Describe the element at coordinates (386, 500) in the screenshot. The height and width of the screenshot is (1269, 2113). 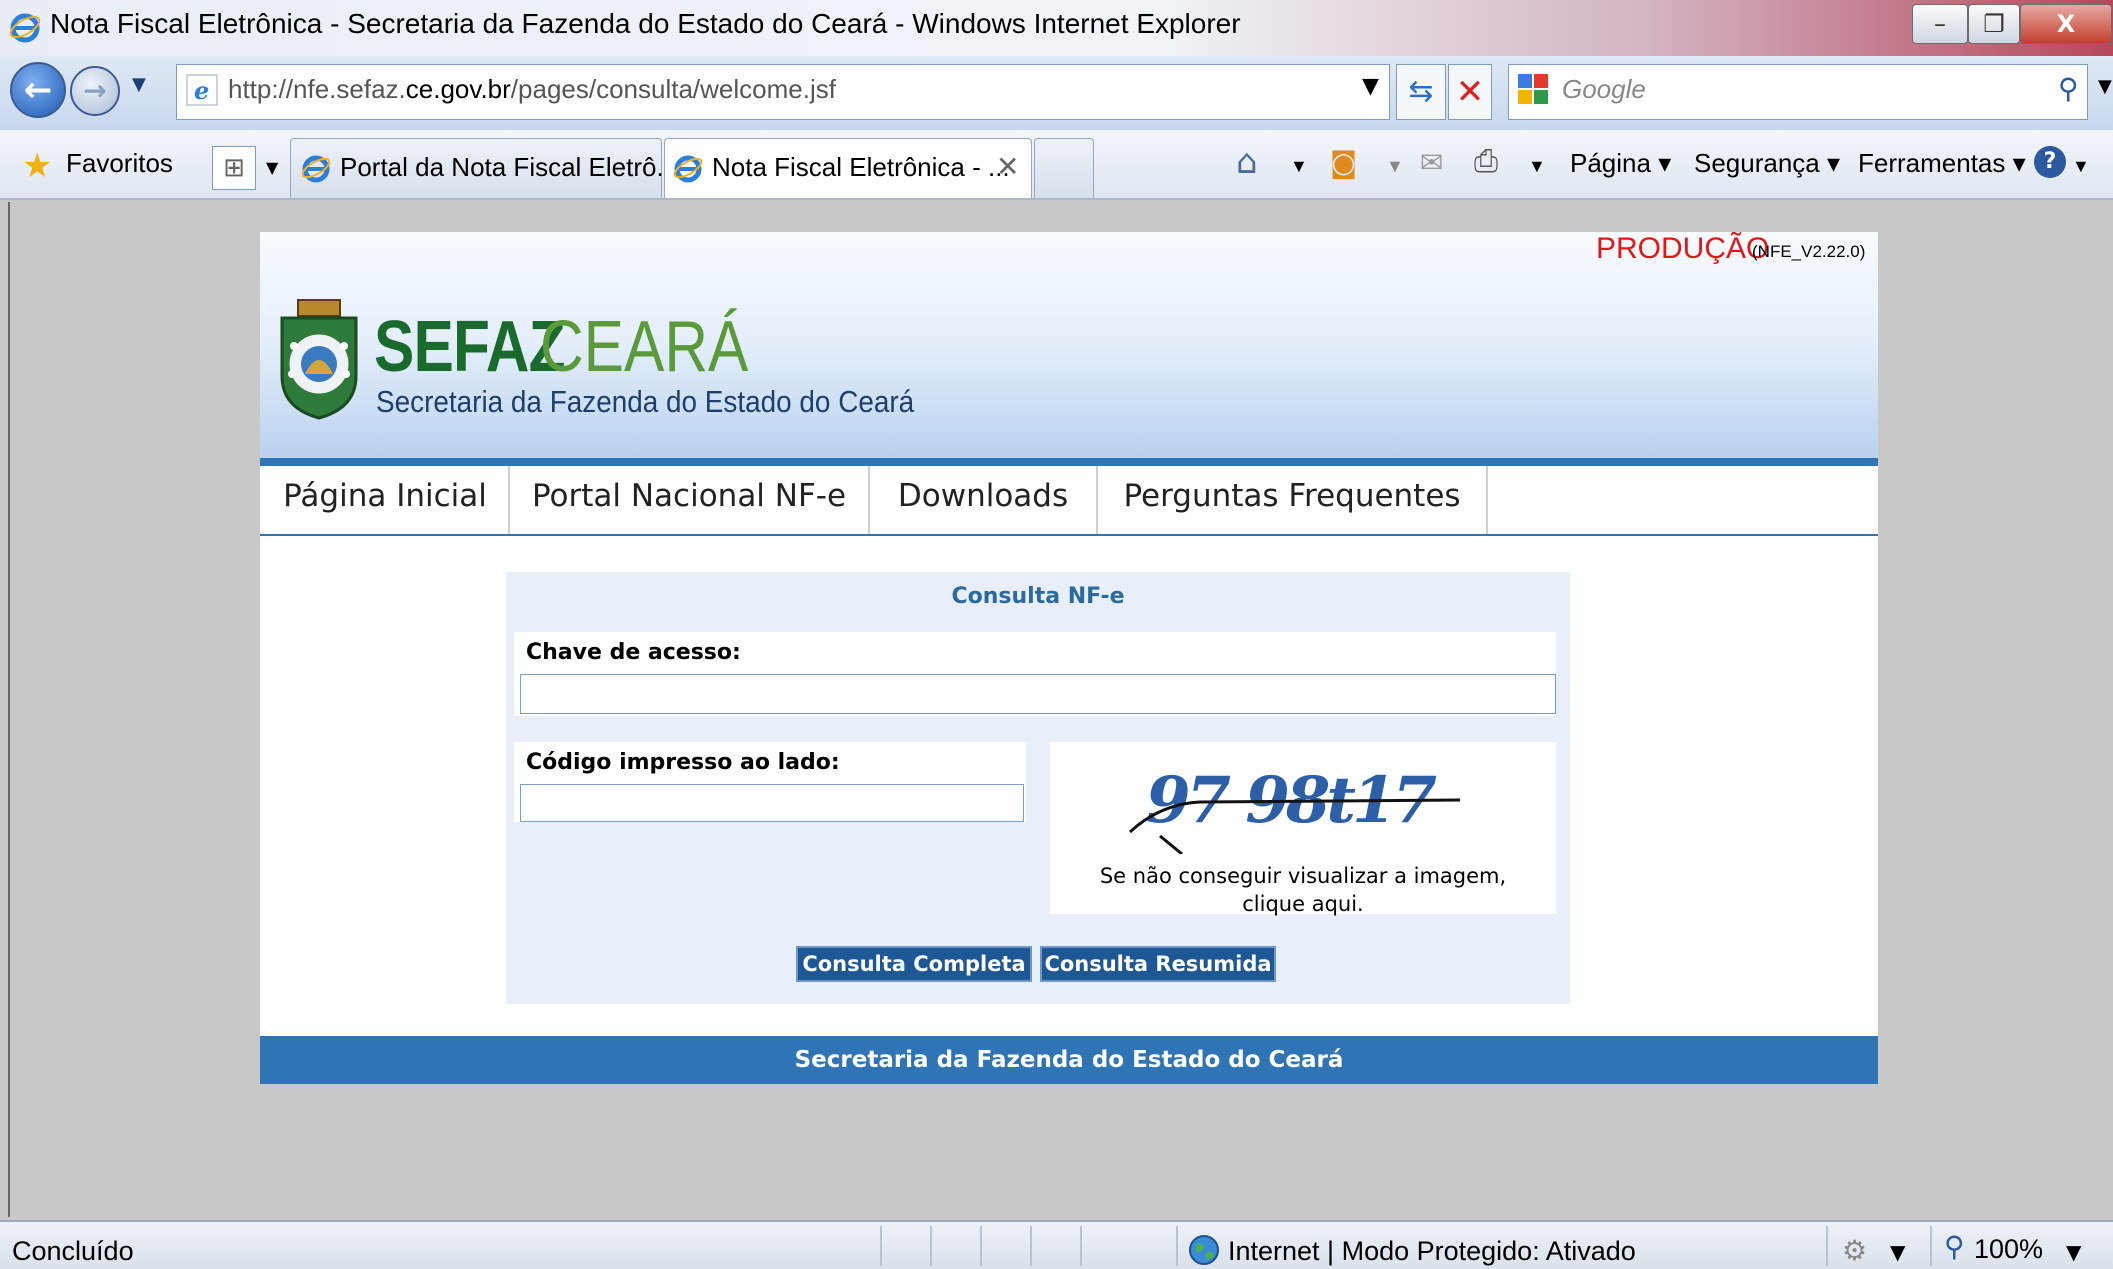
I see `menu-pagina-inicial: Página Inicial` at that location.